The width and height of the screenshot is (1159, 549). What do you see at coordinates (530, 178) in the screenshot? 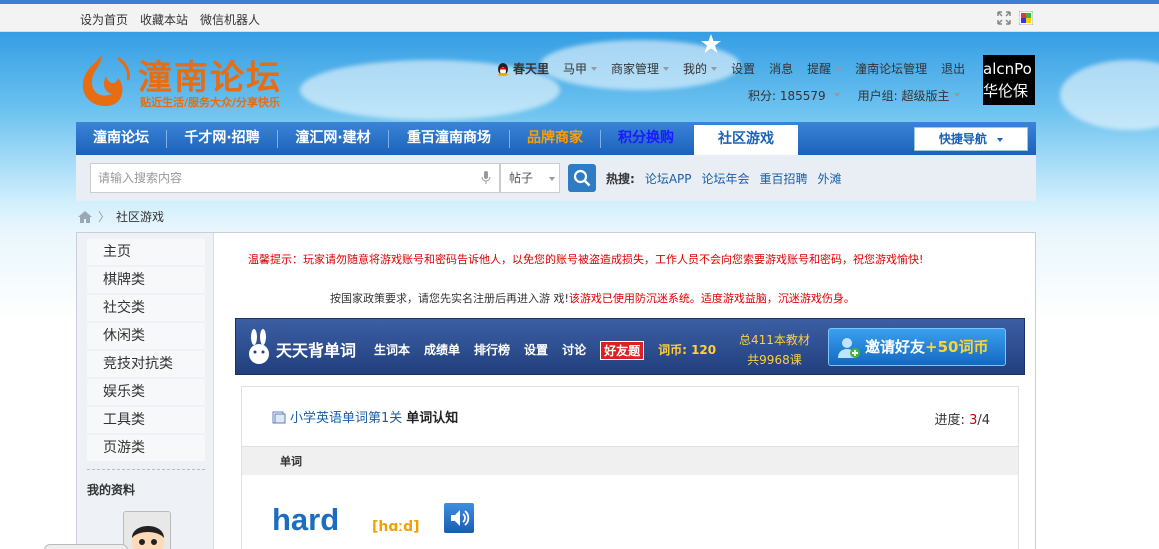
I see `search-type-select: 帖子` at bounding box center [530, 178].